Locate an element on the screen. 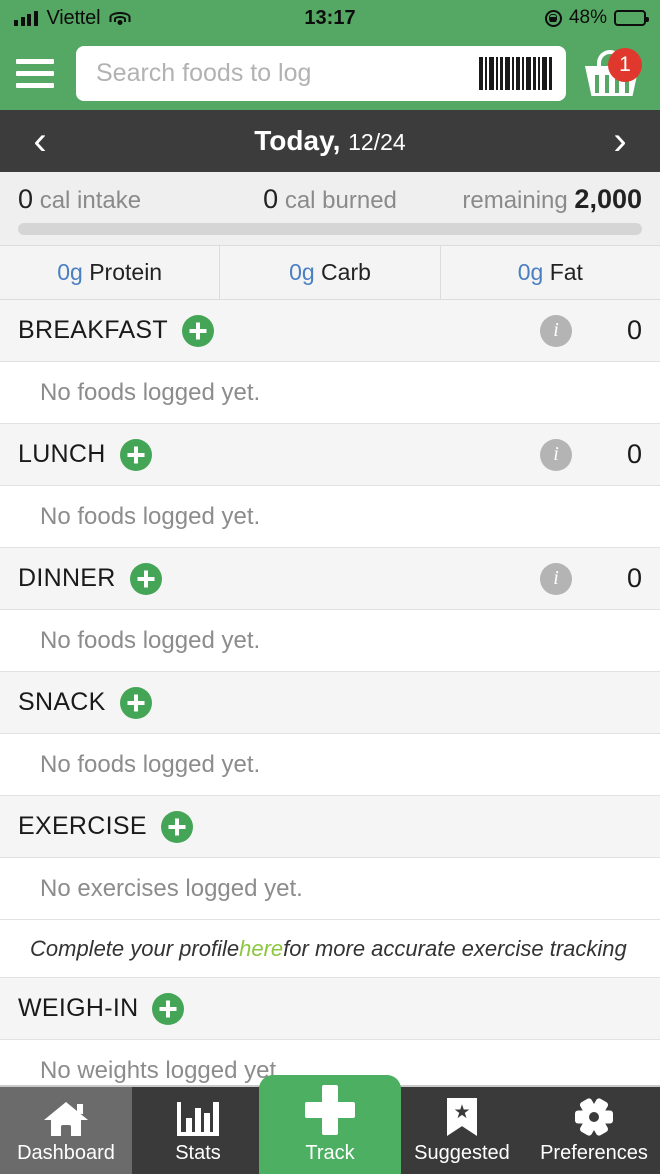 The height and width of the screenshot is (1174, 660). info-icon-dinner: i is located at coordinates (556, 578).